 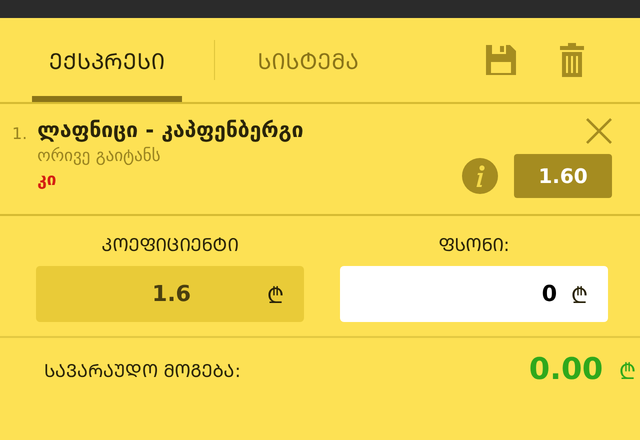 I want to click on close-icon, so click(x=599, y=131).